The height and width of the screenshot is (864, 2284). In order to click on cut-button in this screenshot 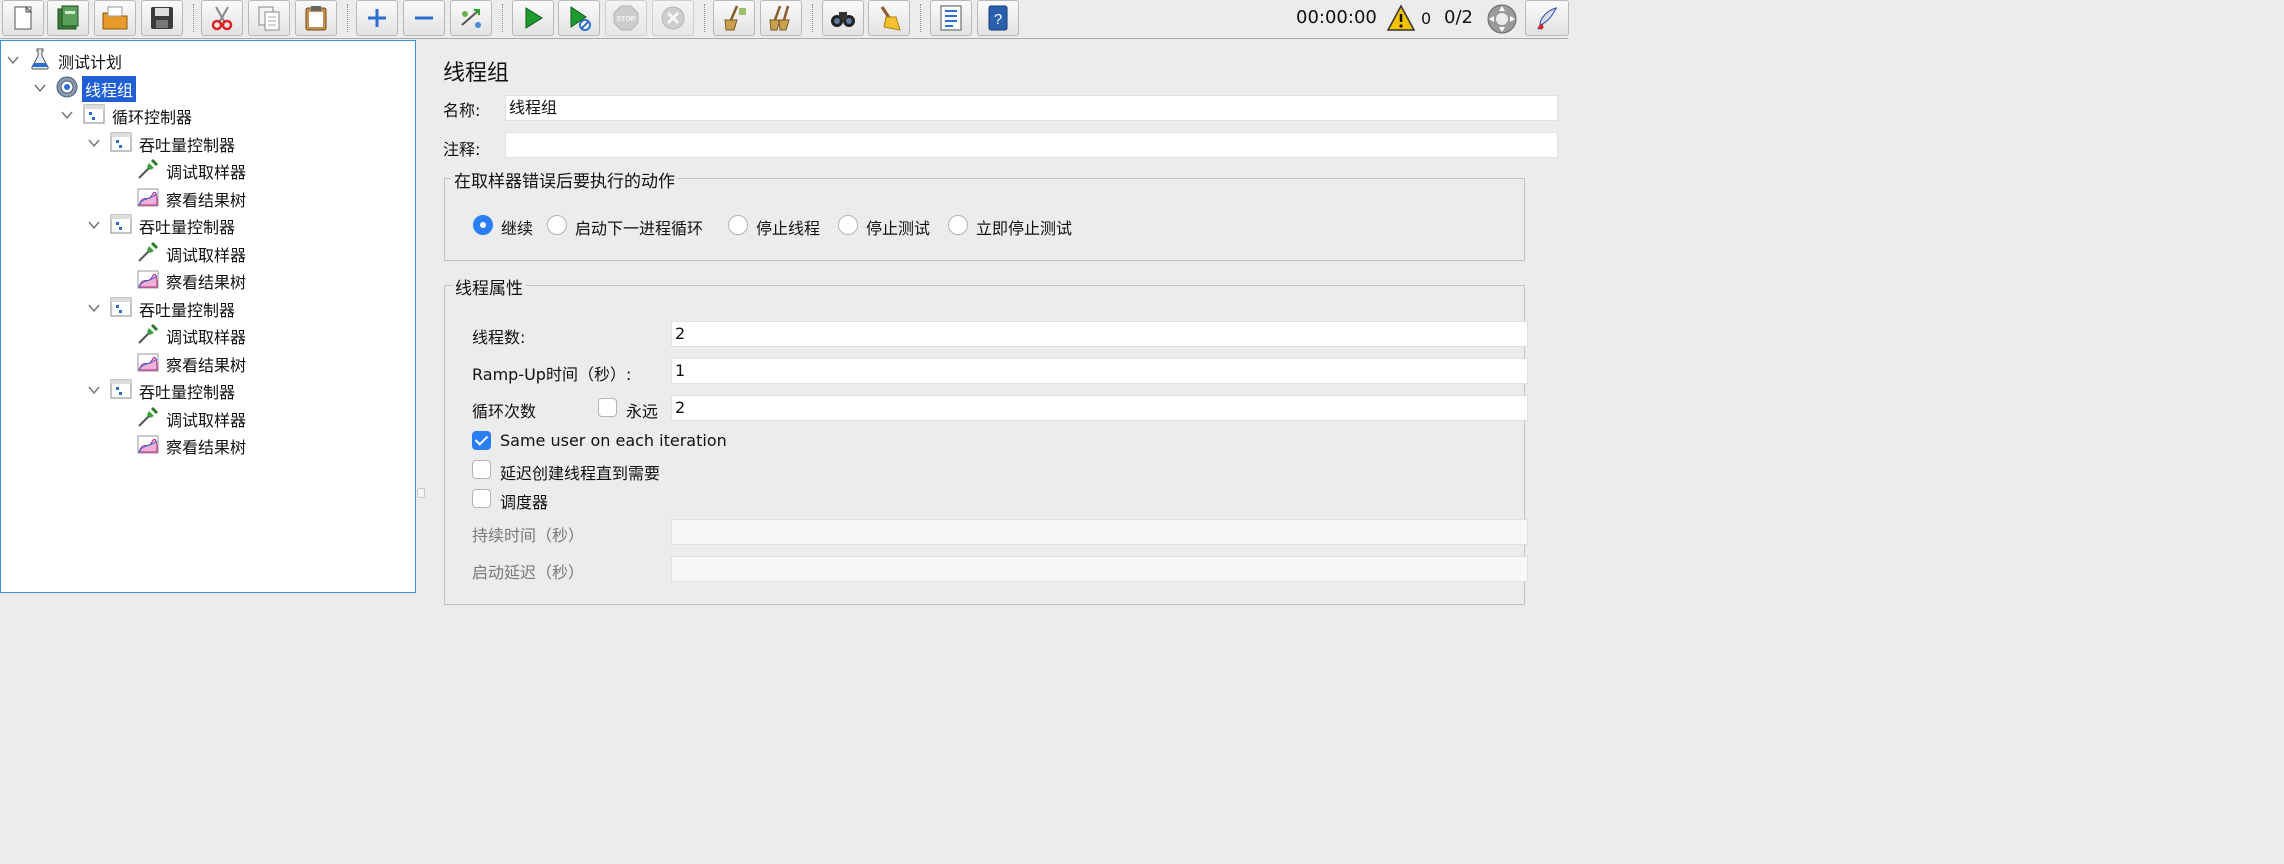, I will do `click(222, 18)`.